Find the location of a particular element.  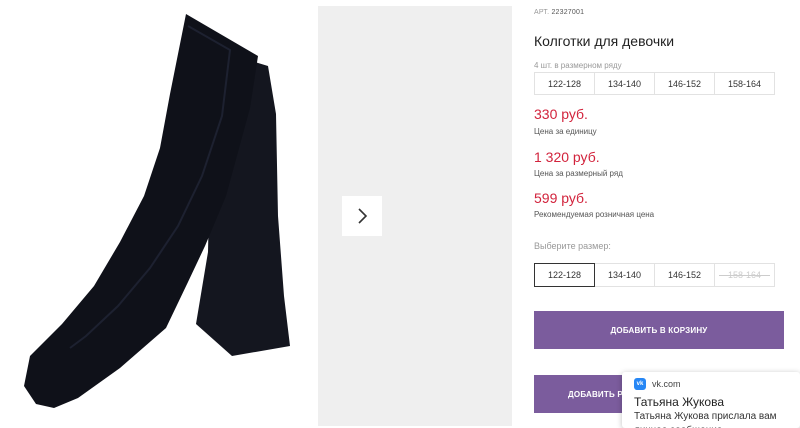

pack-size-table: 122-128 134-140 146-152 158-164 is located at coordinates (654, 83).